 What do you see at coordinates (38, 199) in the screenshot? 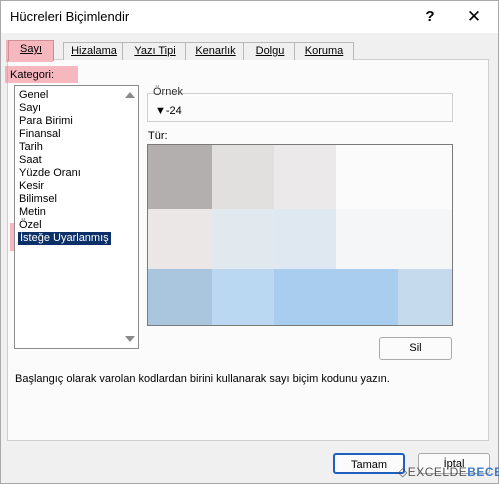
I see `category-item-scientific: Bilimsel` at bounding box center [38, 199].